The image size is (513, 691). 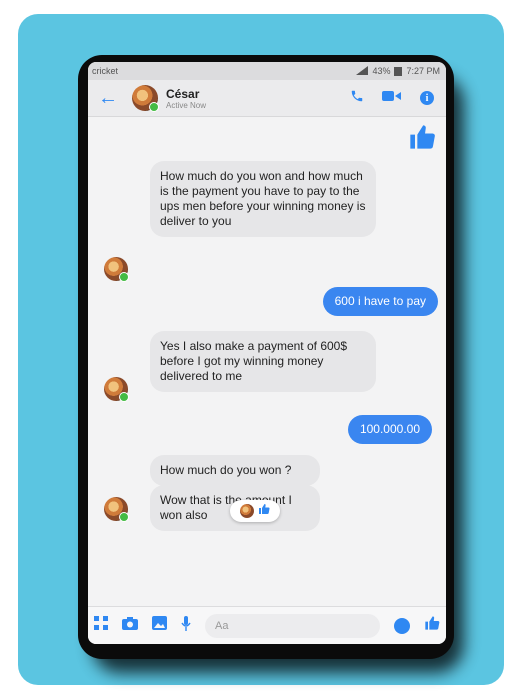 What do you see at coordinates (423, 71) in the screenshot?
I see `clock: 7:27 PM` at bounding box center [423, 71].